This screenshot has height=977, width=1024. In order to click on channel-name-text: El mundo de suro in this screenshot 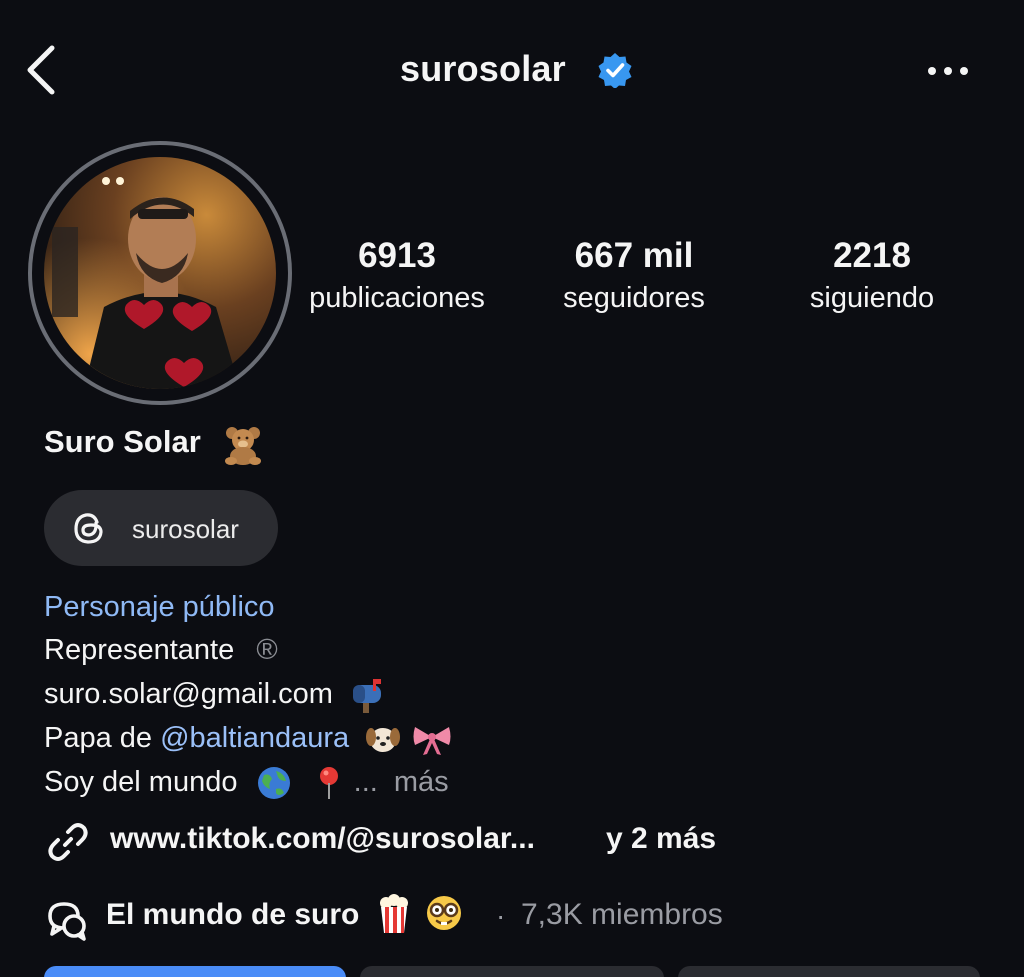, I will do `click(233, 914)`.